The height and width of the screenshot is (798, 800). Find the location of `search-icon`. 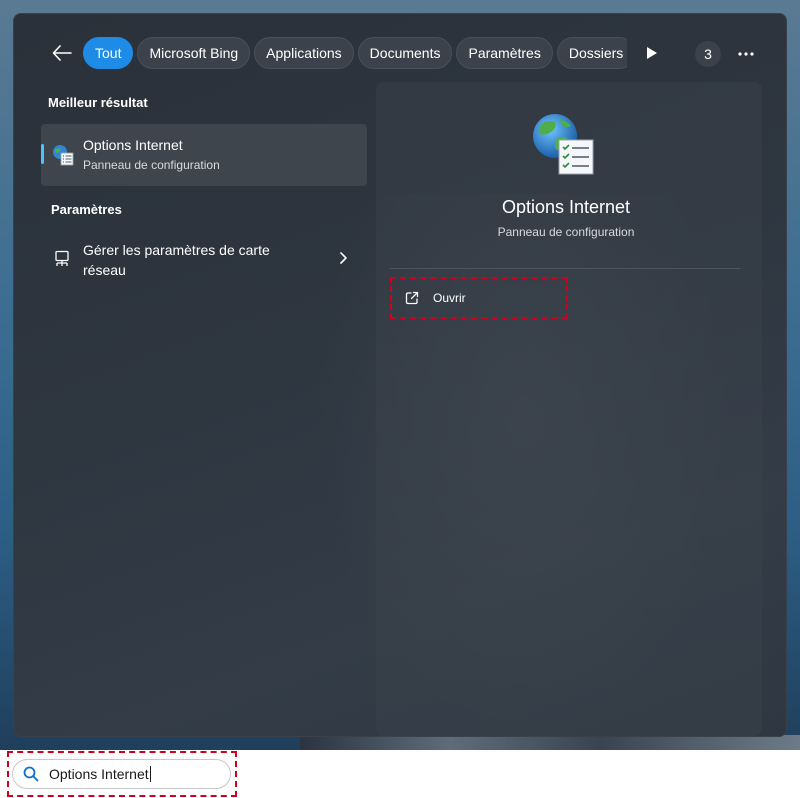

search-icon is located at coordinates (31, 774).